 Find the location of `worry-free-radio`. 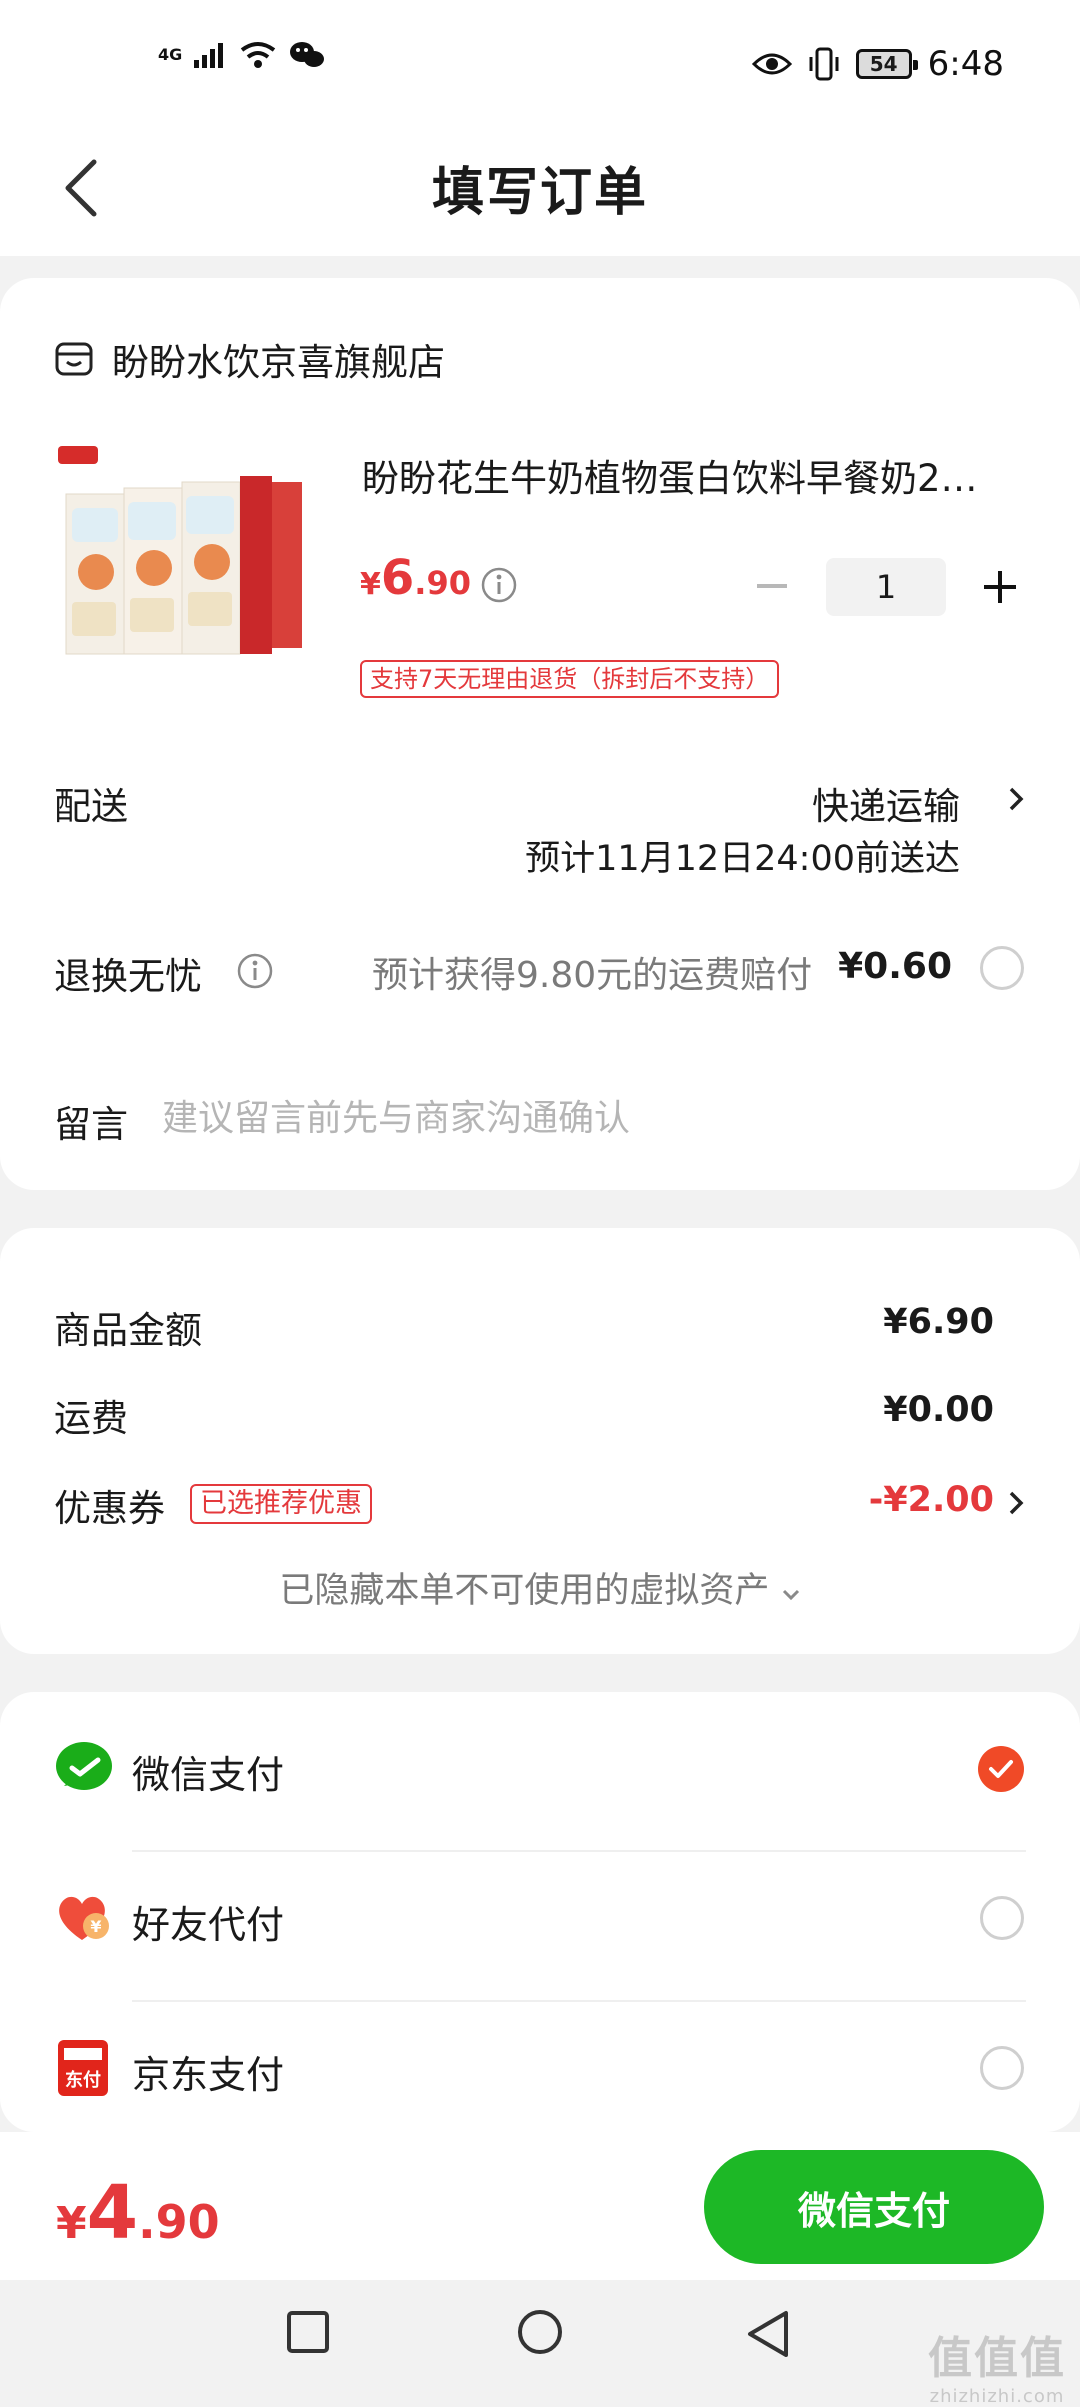

worry-free-radio is located at coordinates (1002, 968).